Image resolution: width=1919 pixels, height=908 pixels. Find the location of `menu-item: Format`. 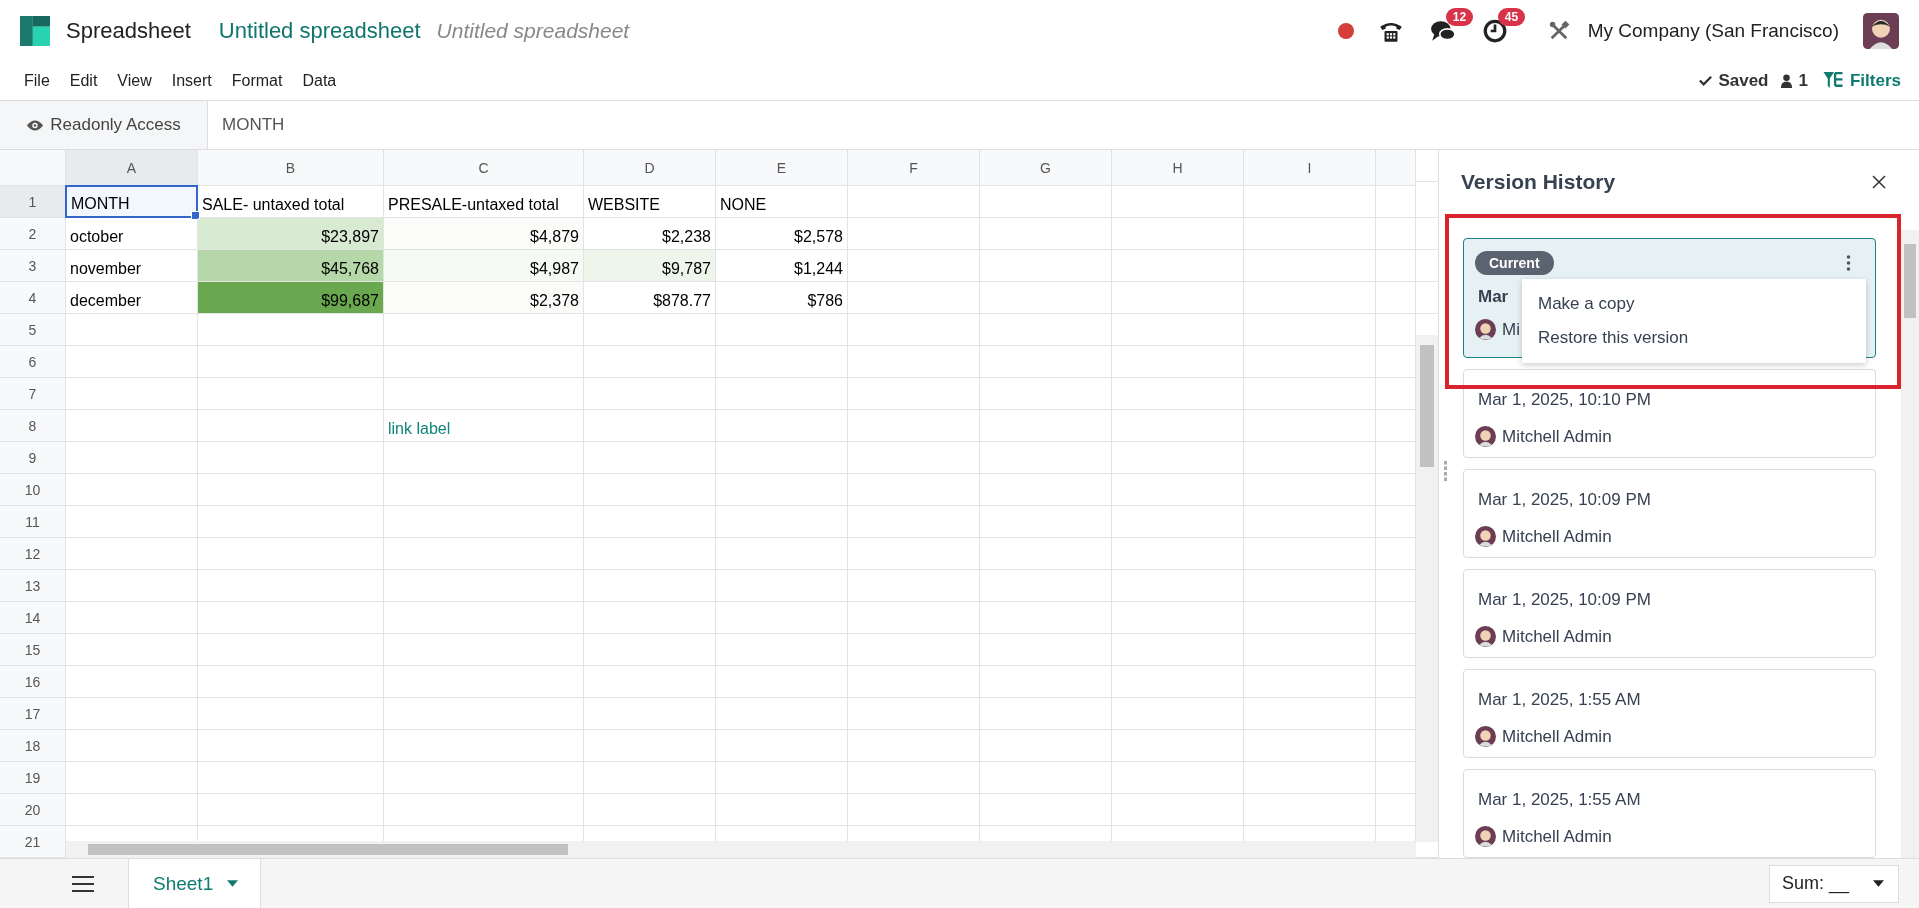

menu-item: Format is located at coordinates (257, 80).